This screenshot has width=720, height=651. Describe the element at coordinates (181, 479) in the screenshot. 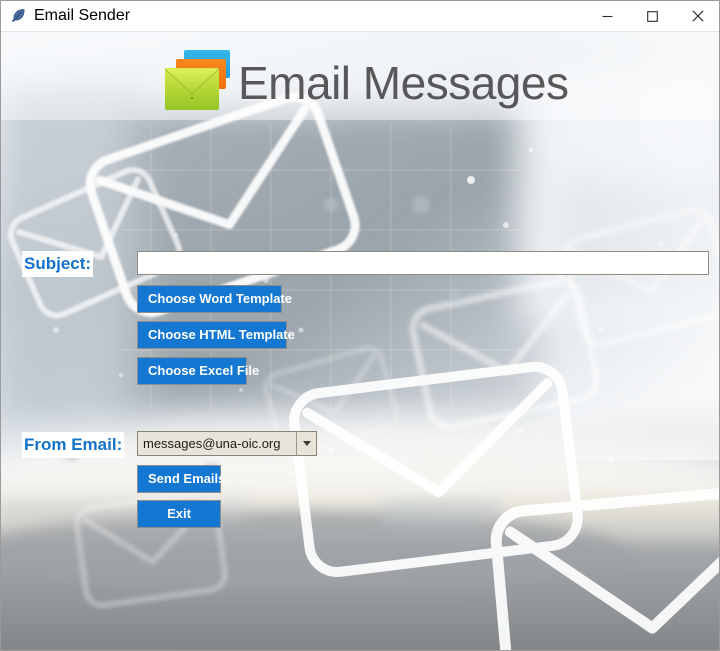

I see `send-emails-button: Send Emails` at that location.